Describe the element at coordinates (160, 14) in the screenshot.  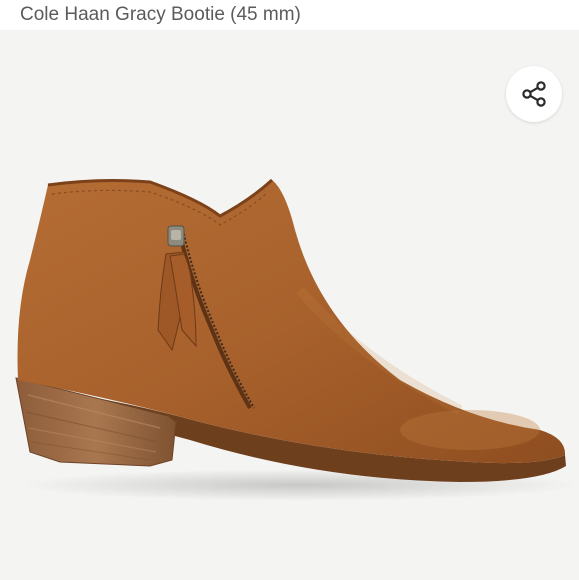
I see `product-title: Cole Haan Gracy Bootie (45 mm)` at that location.